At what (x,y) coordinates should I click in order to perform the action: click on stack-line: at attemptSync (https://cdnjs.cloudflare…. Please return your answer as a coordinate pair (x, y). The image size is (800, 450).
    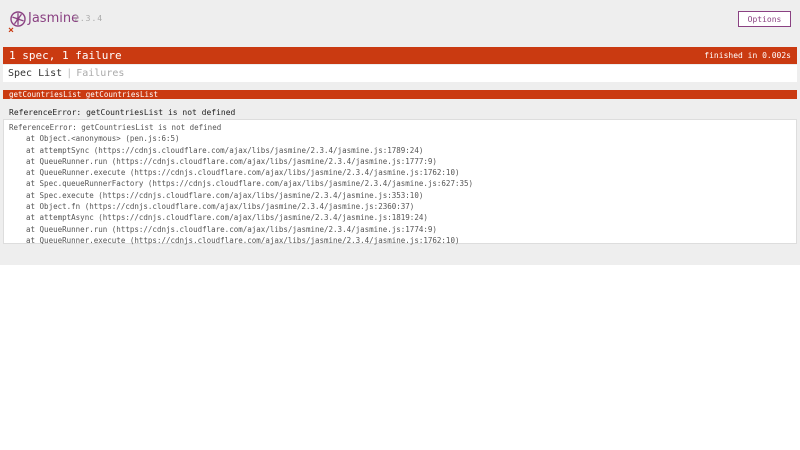
    Looking at the image, I should click on (225, 150).